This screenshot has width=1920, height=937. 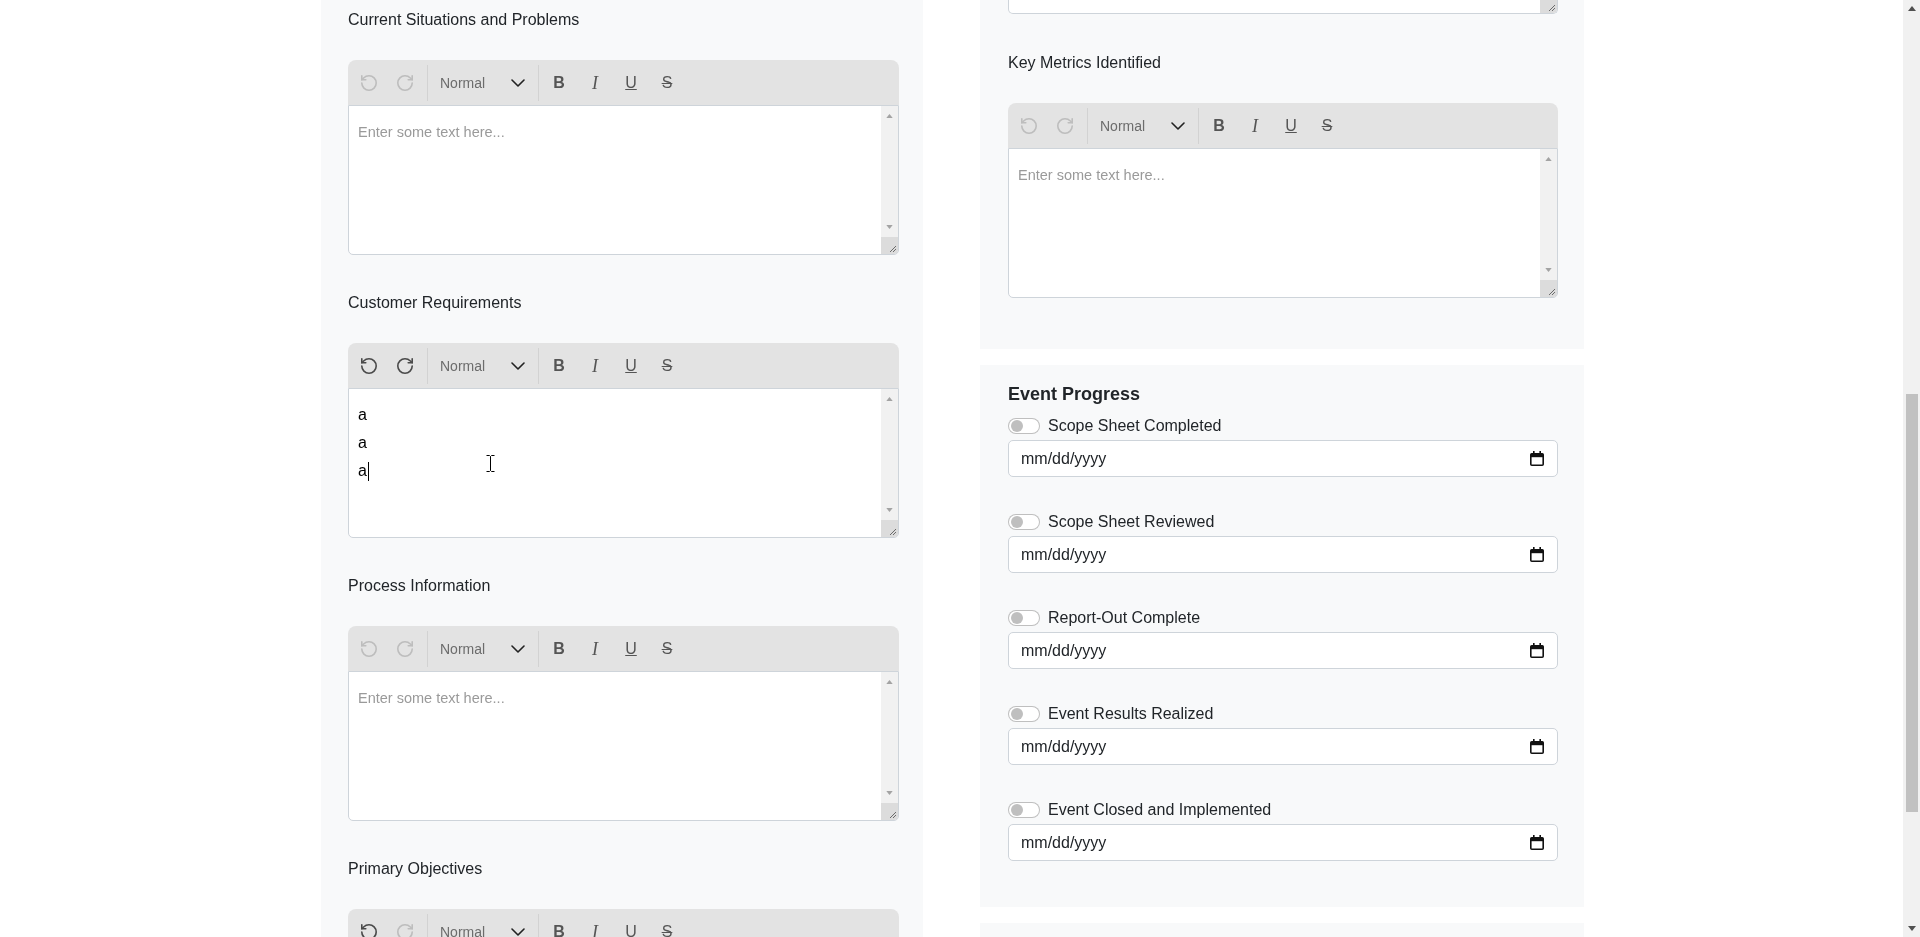 What do you see at coordinates (1075, 394) in the screenshot?
I see `section-title: Event Progress` at bounding box center [1075, 394].